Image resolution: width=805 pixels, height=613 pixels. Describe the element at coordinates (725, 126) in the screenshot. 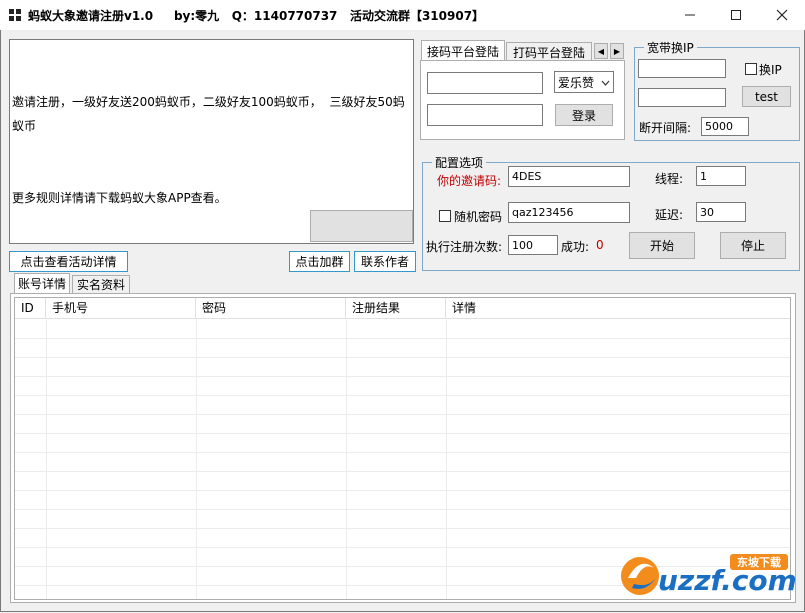

I see `interval-input: 5000` at that location.